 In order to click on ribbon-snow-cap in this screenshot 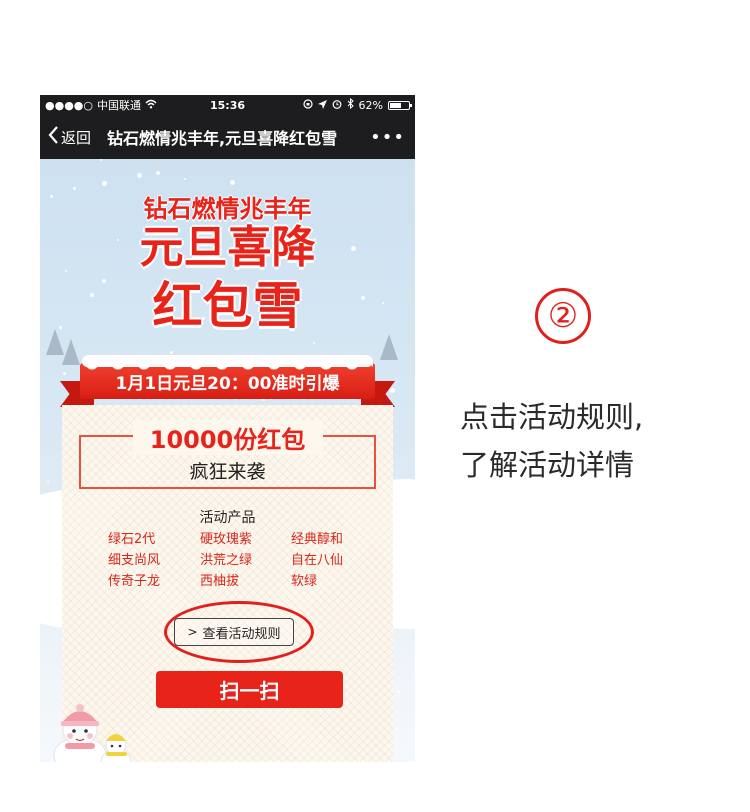, I will do `click(227, 363)`.